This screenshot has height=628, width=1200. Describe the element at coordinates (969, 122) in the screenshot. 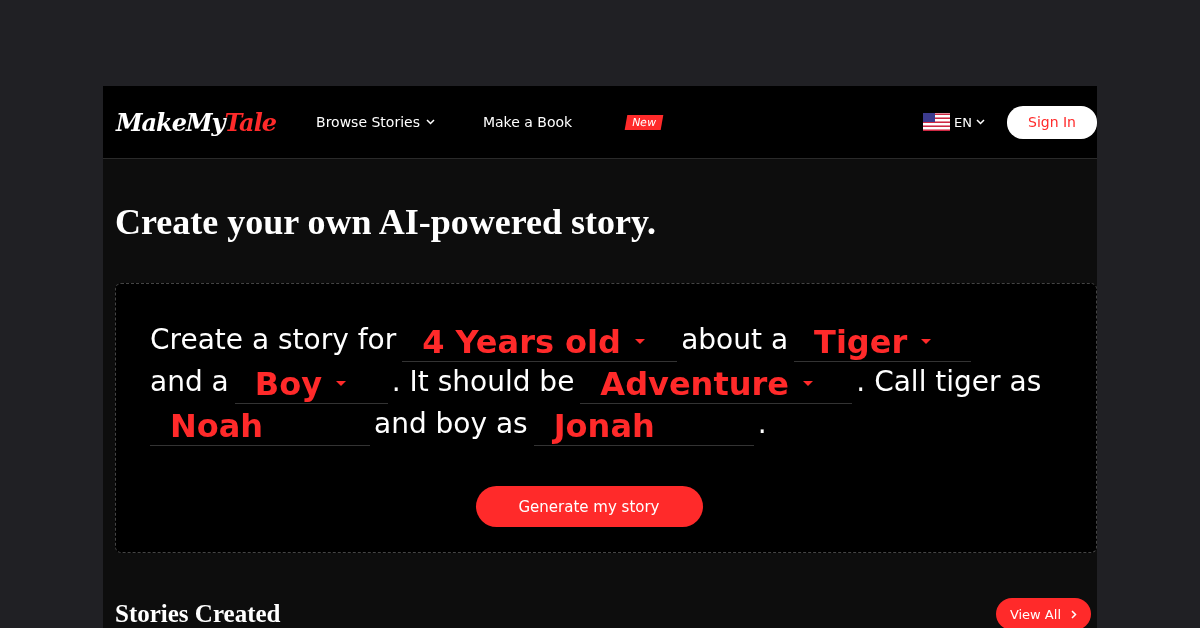

I see `language-selector: EN` at that location.